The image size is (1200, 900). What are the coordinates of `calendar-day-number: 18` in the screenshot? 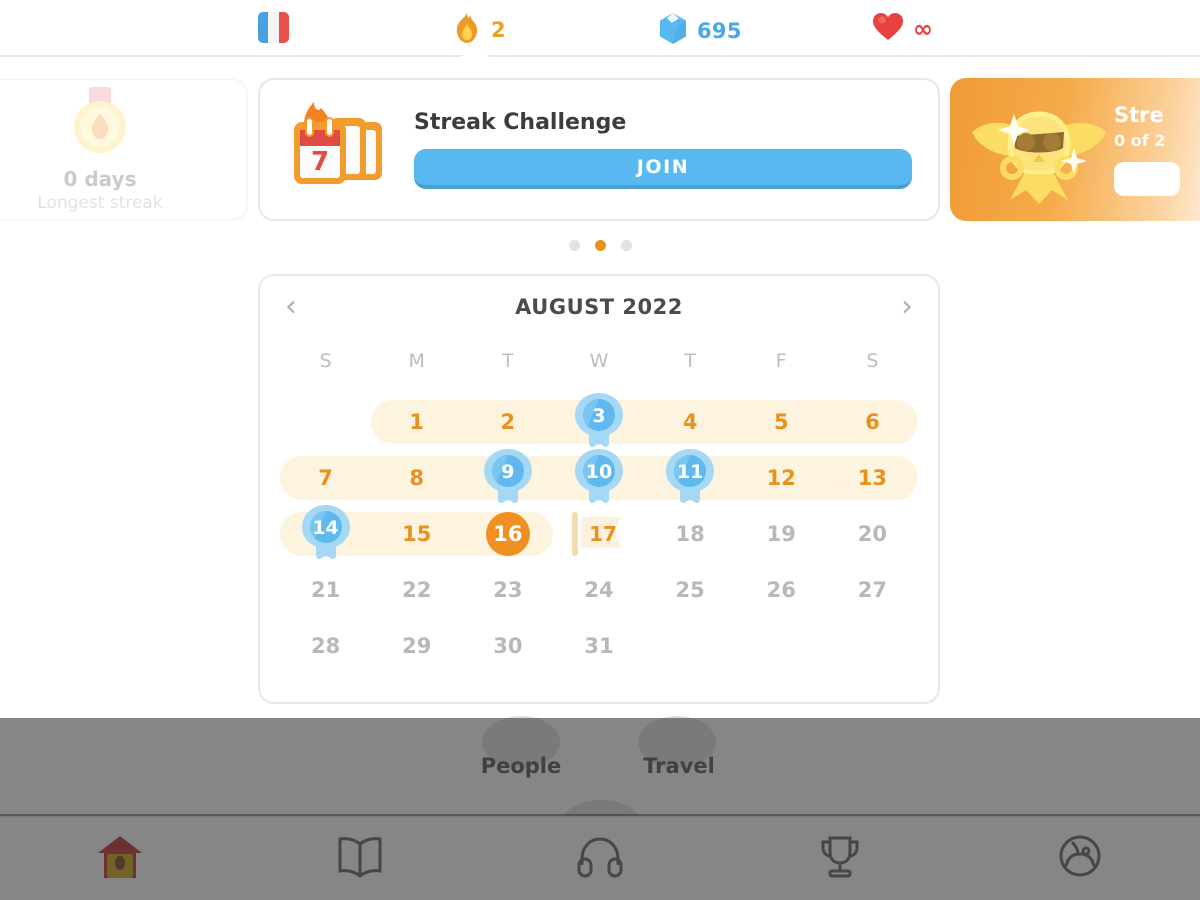 It's located at (690, 534).